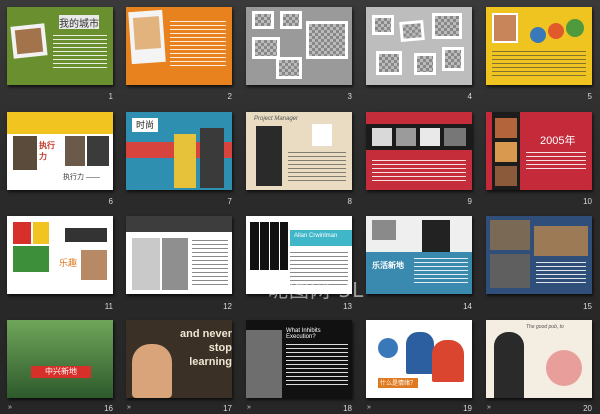 Image resolution: width=600 pixels, height=414 pixels. I want to click on slide-thumbnail-10: 2005年, so click(539, 151).